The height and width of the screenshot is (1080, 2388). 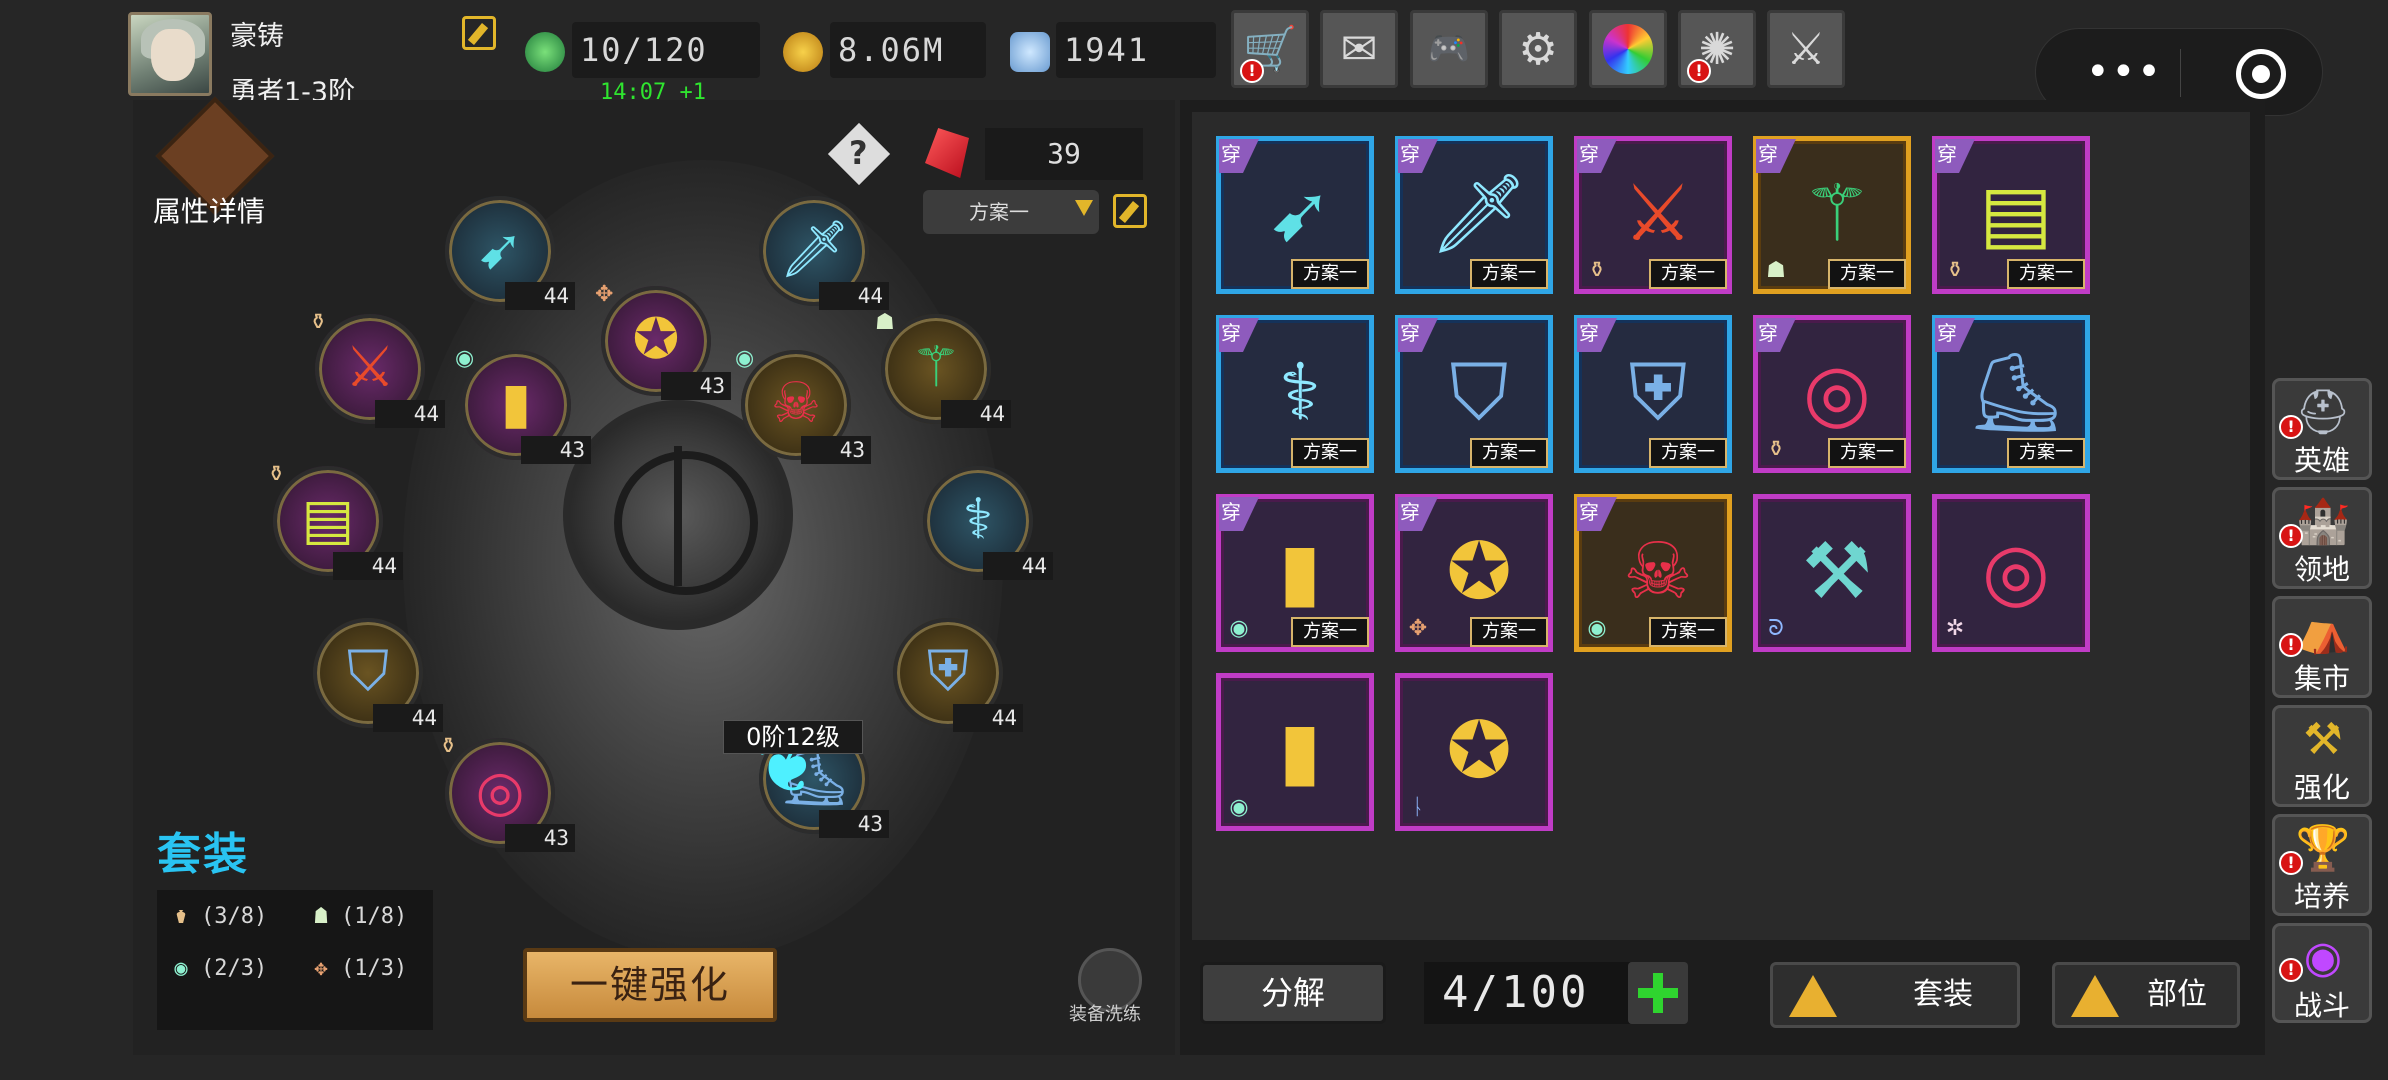 What do you see at coordinates (321, 968) in the screenshot?
I see `flame-icon: ✥` at bounding box center [321, 968].